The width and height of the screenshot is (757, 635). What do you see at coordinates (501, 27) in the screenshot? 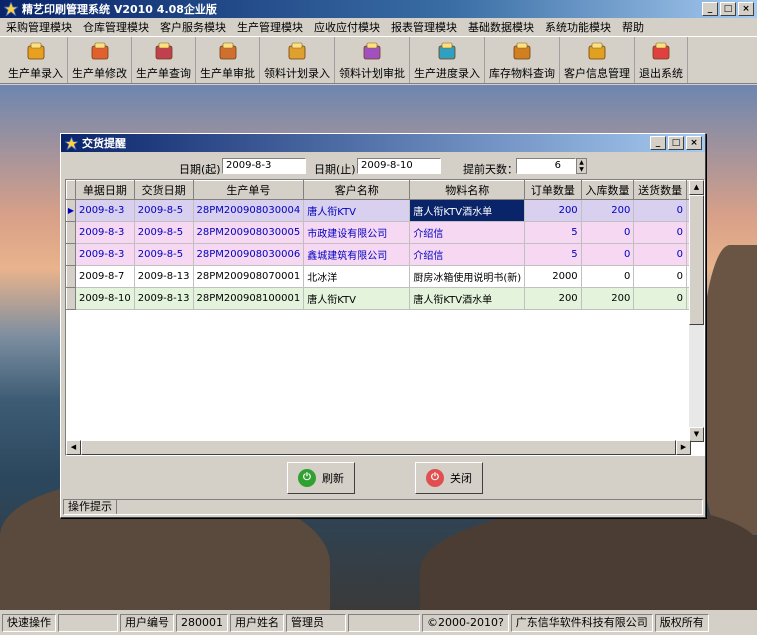
I see `menu-basic-data: 基础数据模块` at bounding box center [501, 27].